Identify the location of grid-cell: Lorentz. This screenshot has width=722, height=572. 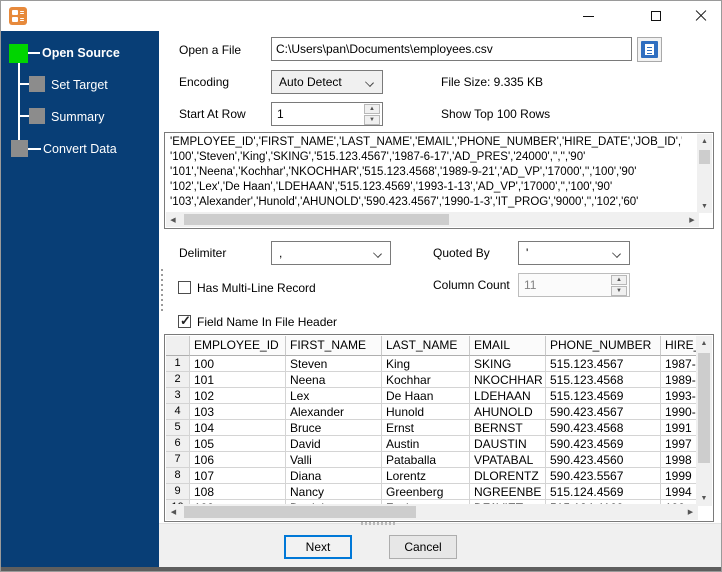
(426, 476).